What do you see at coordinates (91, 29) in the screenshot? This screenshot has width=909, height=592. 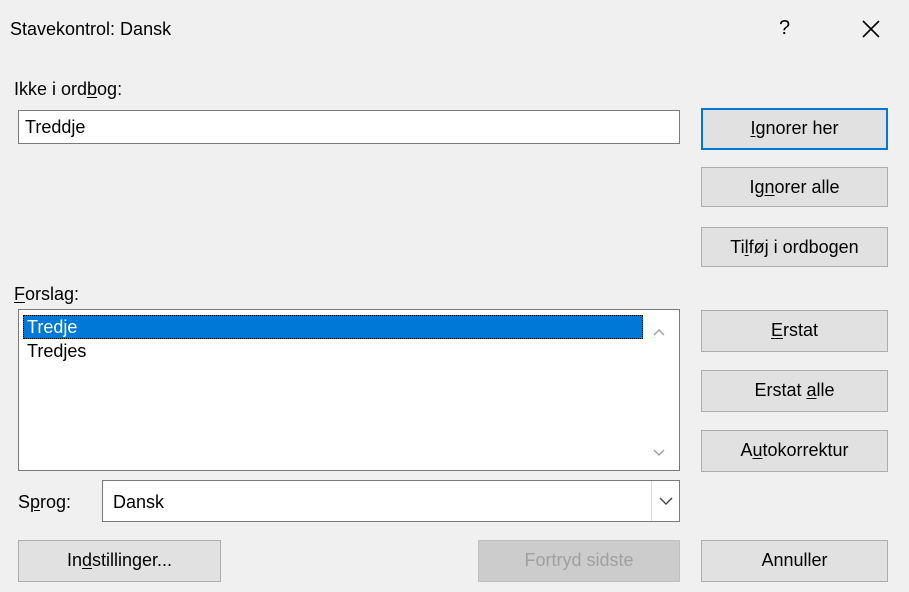 I see `window-title: Stavekontrol: Dansk` at bounding box center [91, 29].